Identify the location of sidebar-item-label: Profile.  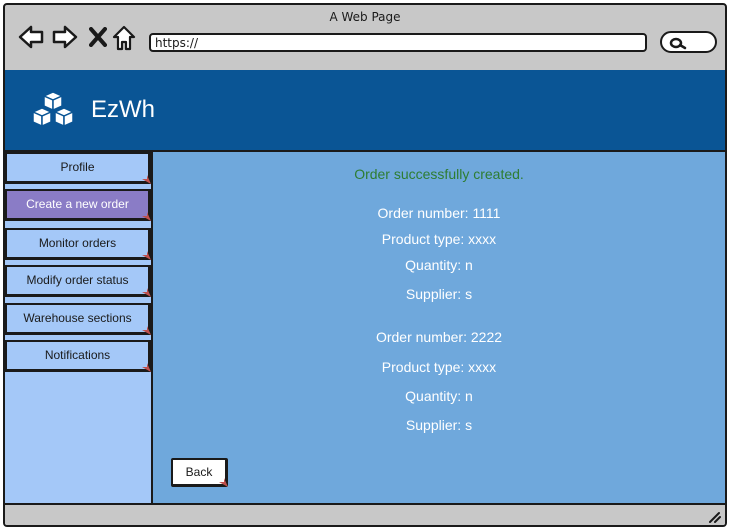
(77, 167).